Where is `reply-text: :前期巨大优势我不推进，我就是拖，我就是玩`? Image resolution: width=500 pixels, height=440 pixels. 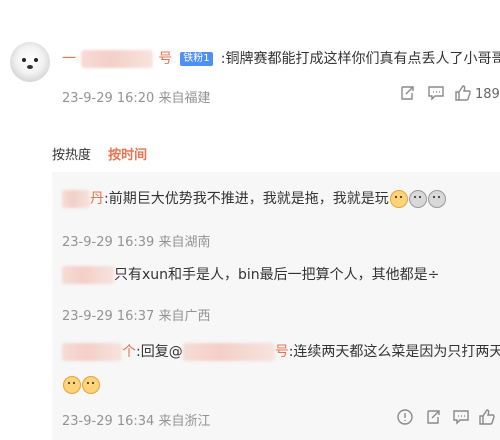
reply-text: :前期巨大优势我不推进，我就是拖，我就是玩 is located at coordinates (246, 199).